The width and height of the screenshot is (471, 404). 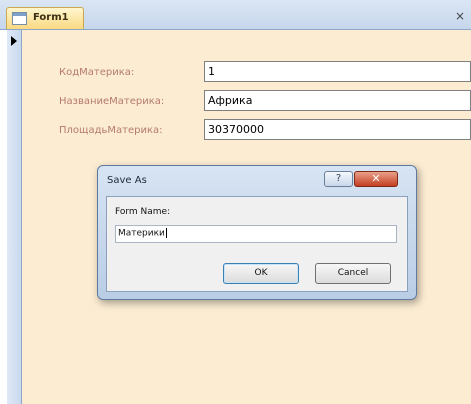 What do you see at coordinates (166, 233) in the screenshot?
I see `text-caret` at bounding box center [166, 233].